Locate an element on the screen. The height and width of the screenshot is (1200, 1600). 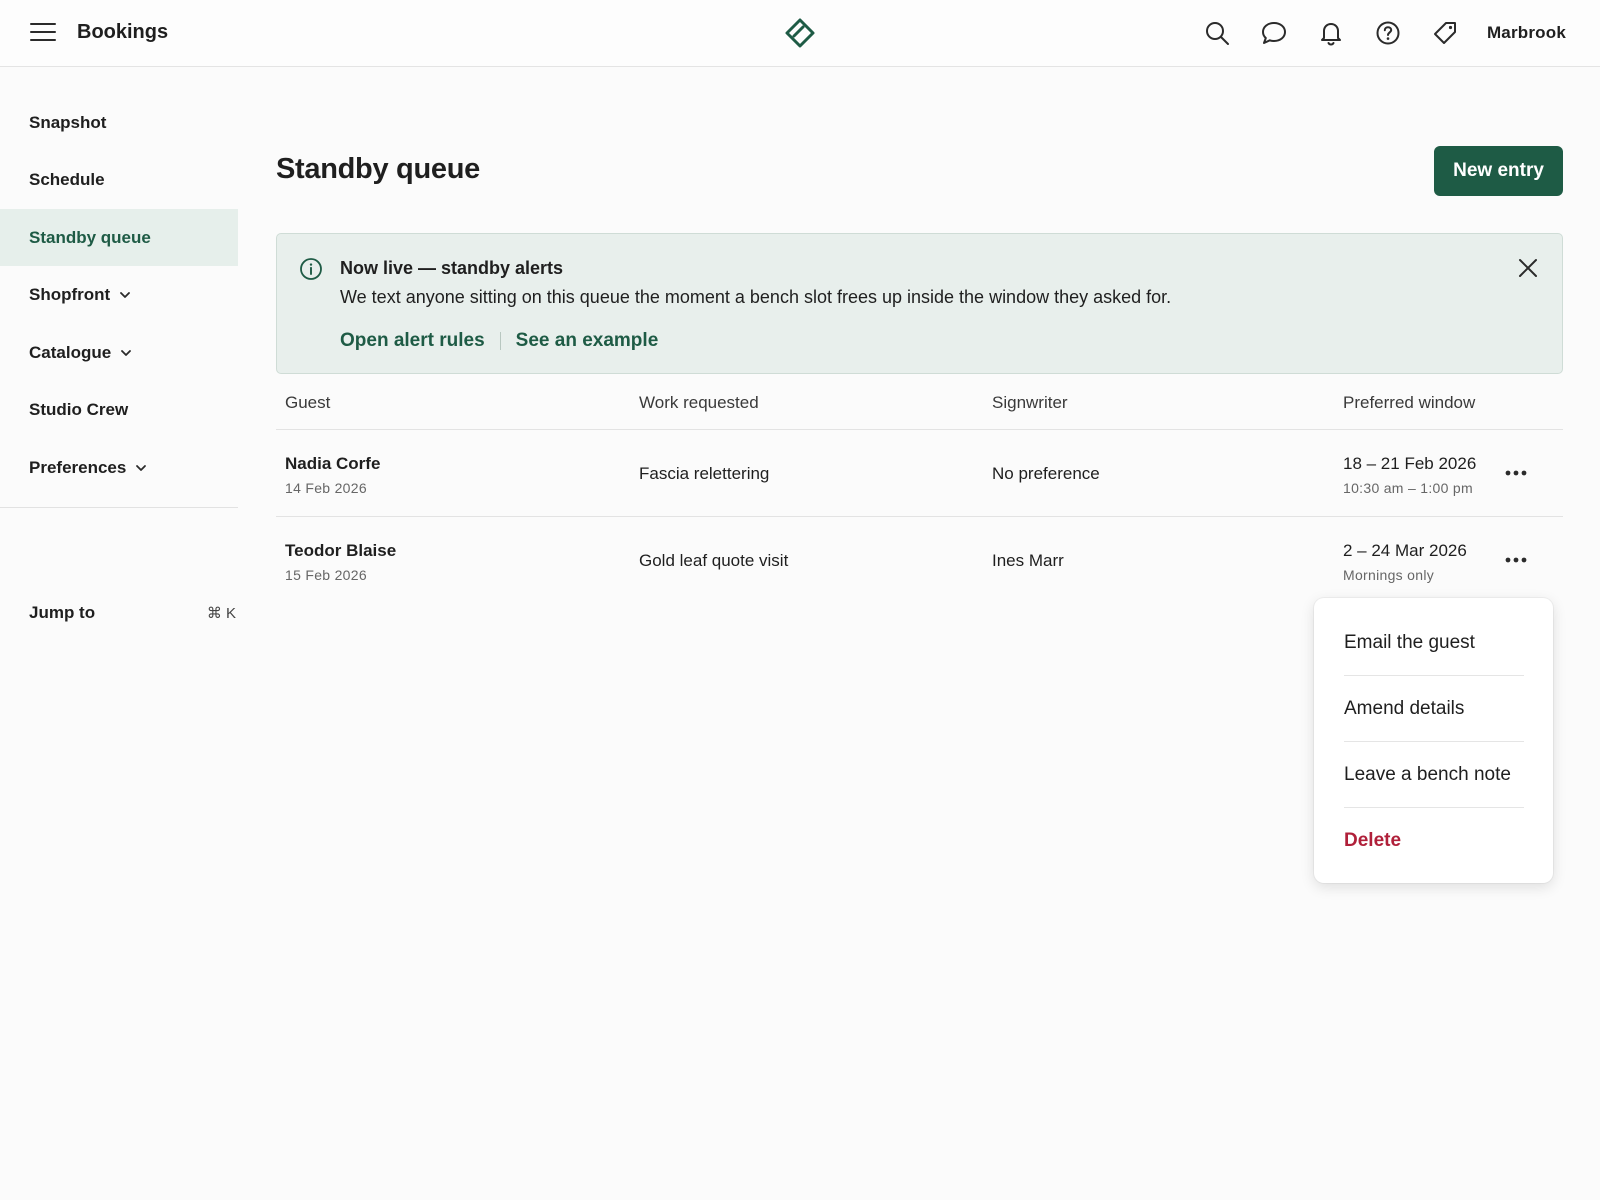
link-divider is located at coordinates (500, 341).